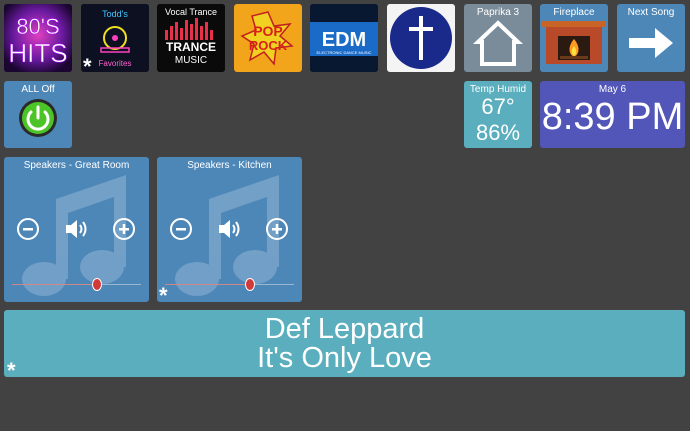  I want to click on album-80s-art: 80'S HITS, so click(38, 38).